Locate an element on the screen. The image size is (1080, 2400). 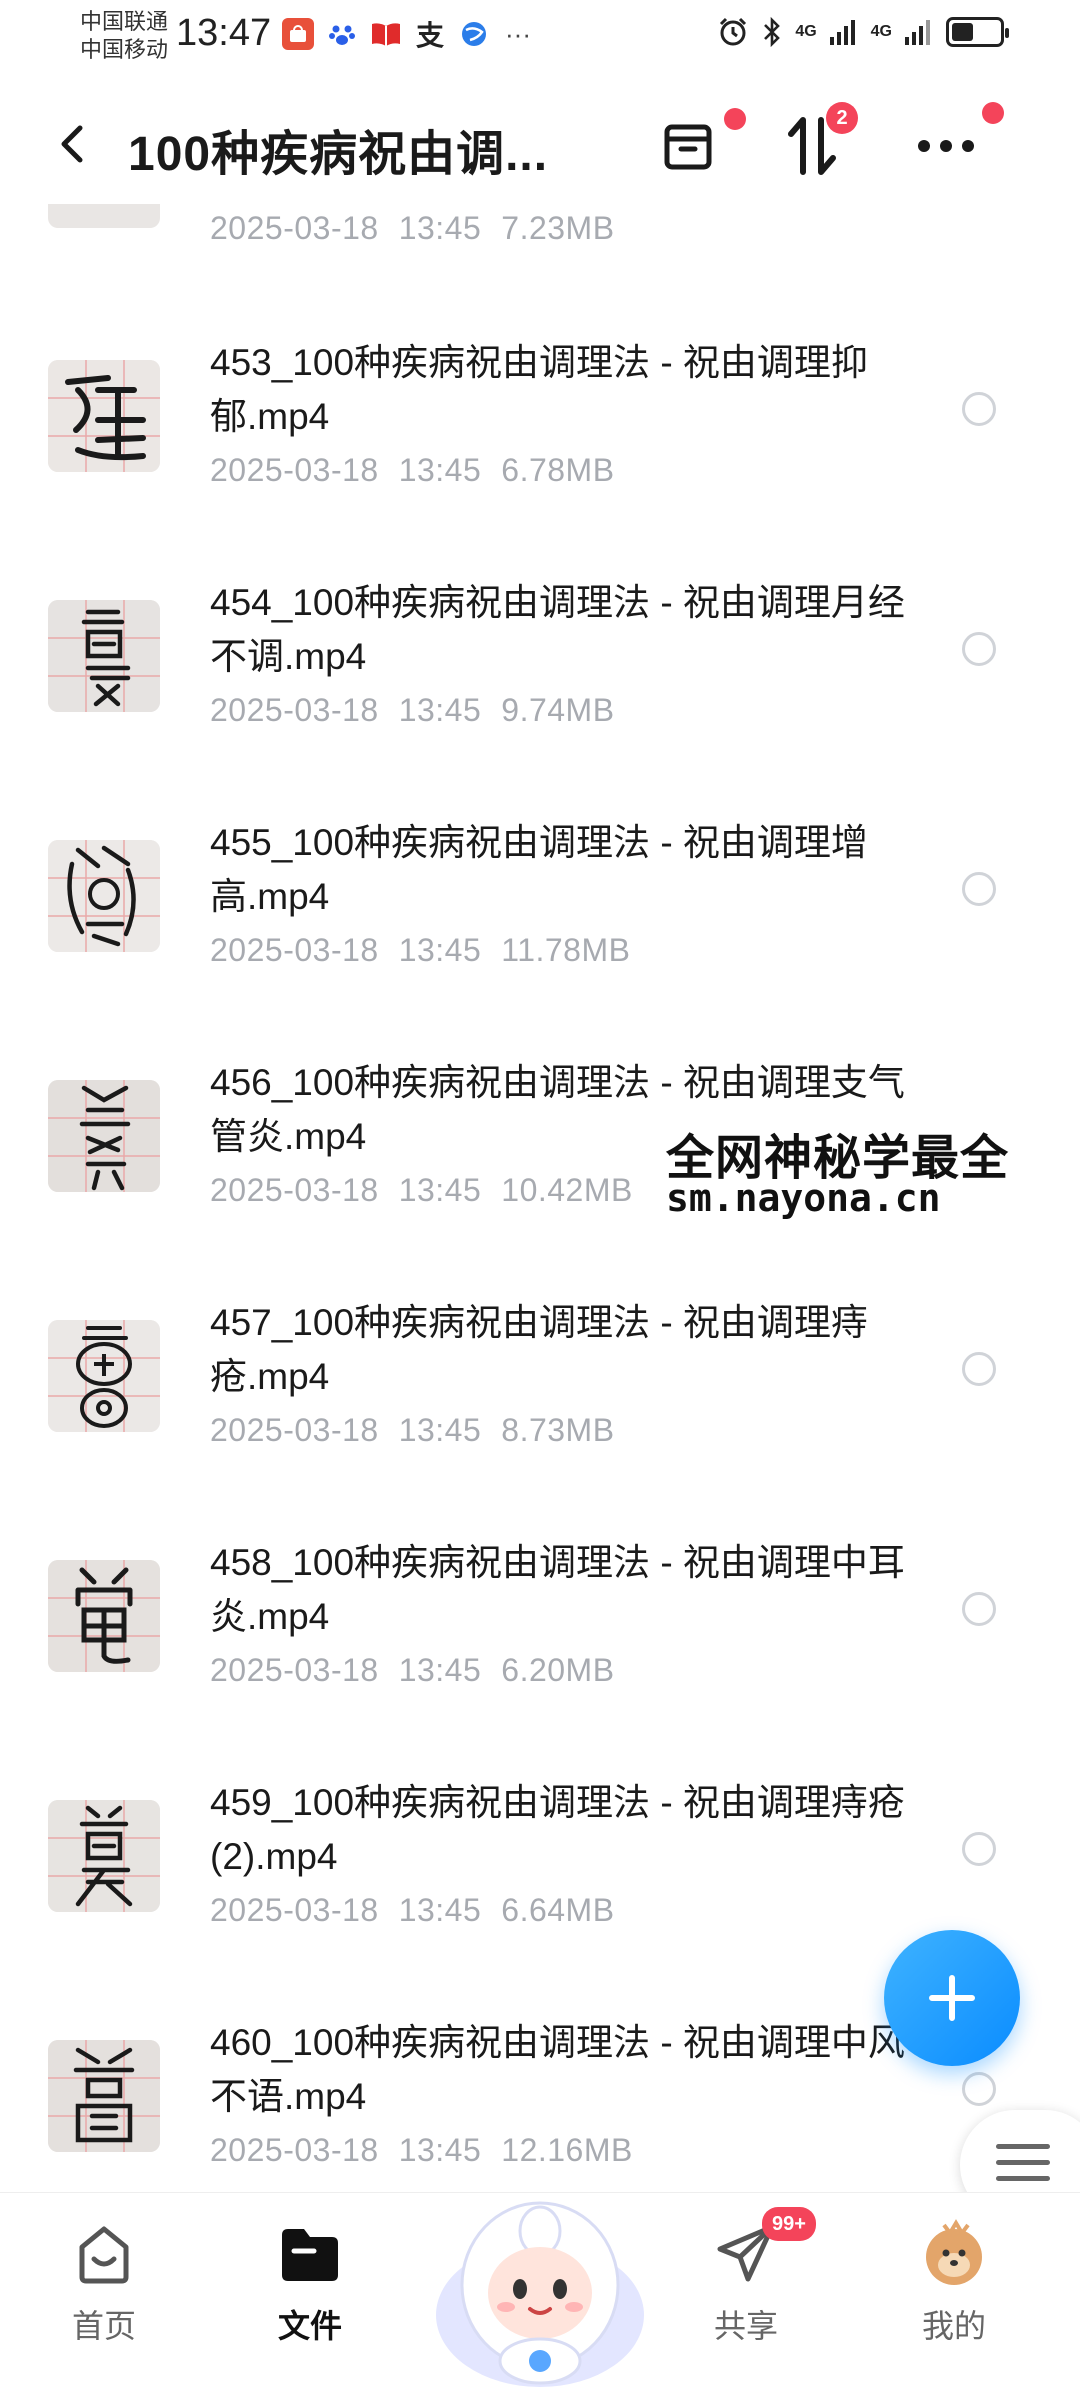
baidu-paw-icon is located at coordinates (342, 34).